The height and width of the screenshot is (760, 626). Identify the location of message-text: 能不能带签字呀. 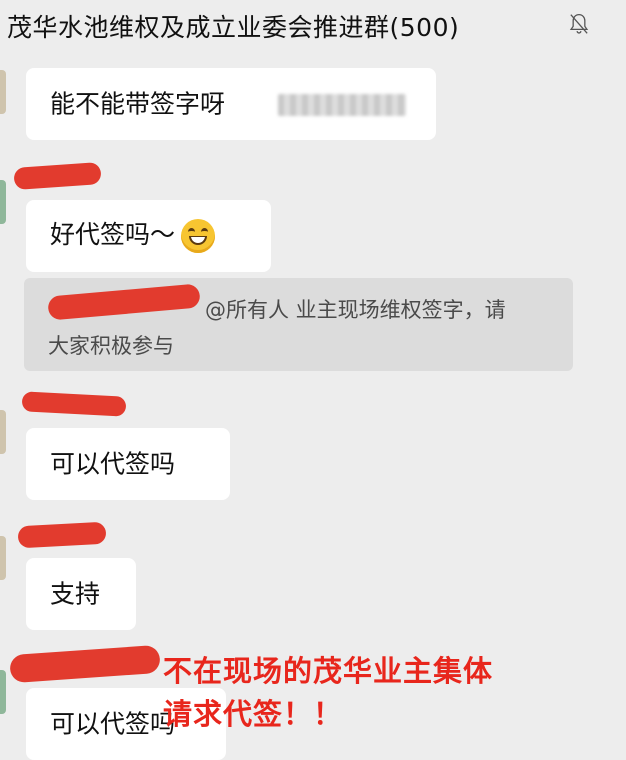
(138, 104).